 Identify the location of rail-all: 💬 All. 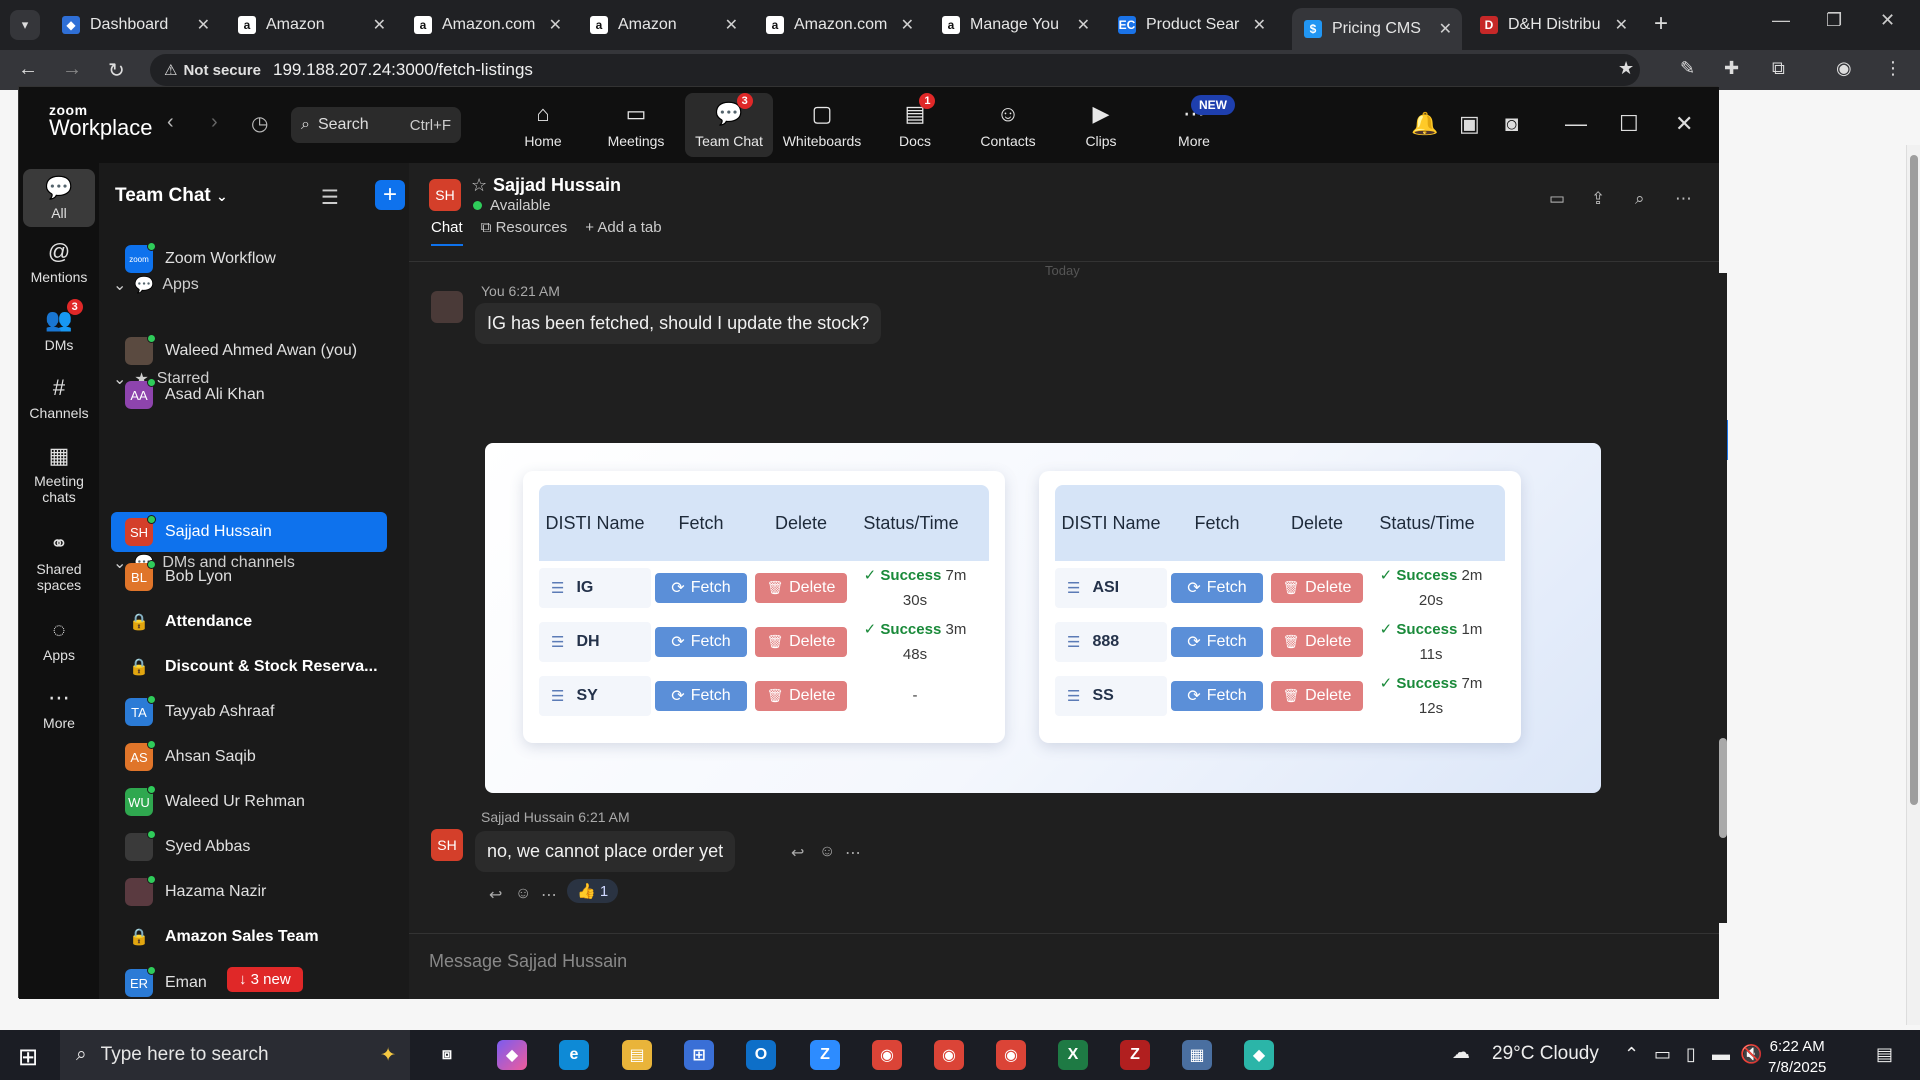
(59, 198).